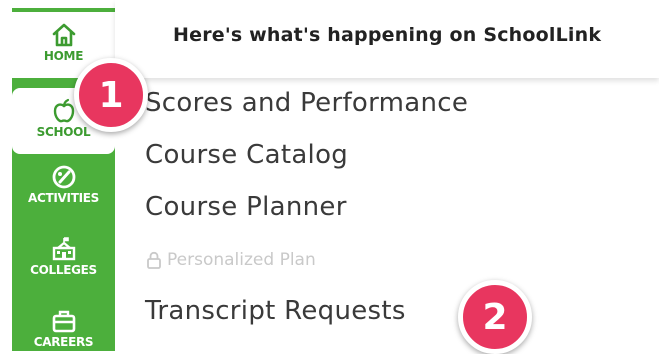 The height and width of the screenshot is (354, 659). Describe the element at coordinates (63, 198) in the screenshot. I see `sidebar-item-label: ACTIVITIES` at that location.